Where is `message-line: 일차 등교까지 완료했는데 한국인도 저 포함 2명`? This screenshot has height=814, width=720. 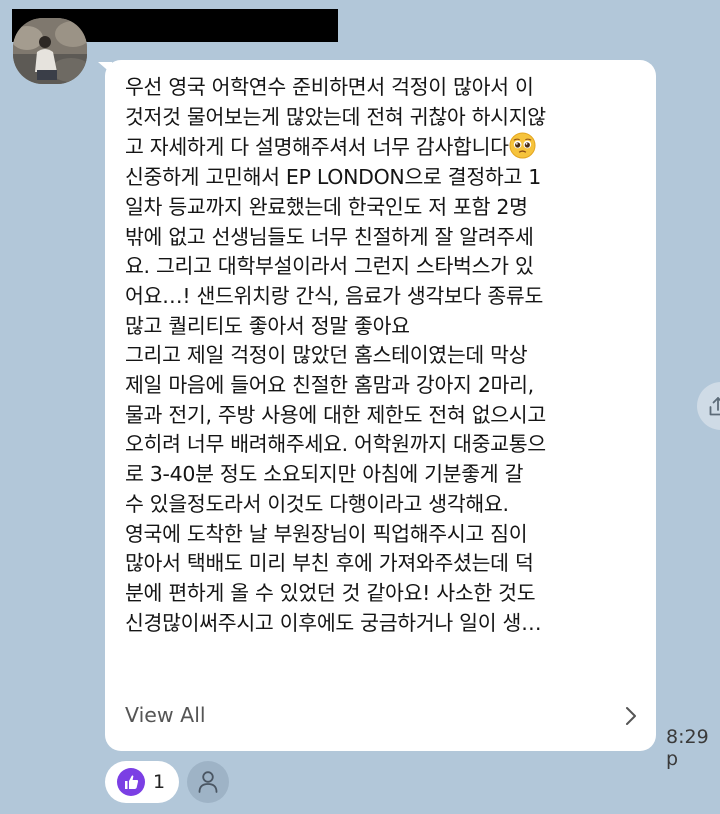 message-line: 일차 등교까지 완료했는데 한국인도 저 포함 2명 is located at coordinates (326, 206).